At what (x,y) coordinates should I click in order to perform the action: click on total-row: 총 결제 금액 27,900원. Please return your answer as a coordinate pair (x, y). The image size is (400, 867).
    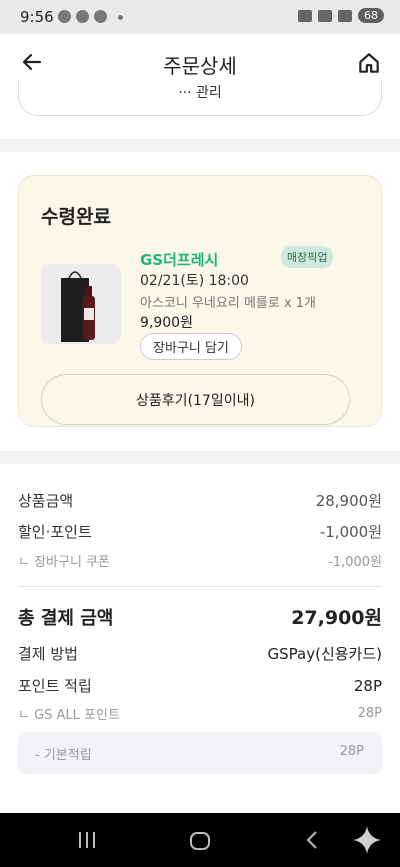
    Looking at the image, I should click on (200, 616).